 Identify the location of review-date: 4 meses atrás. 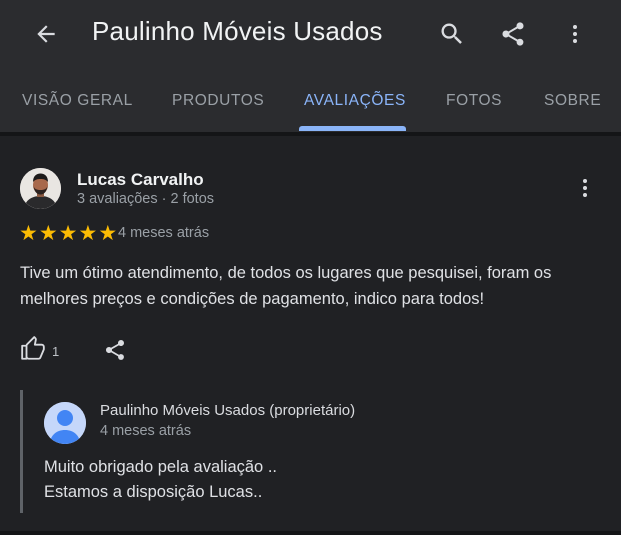
(164, 233).